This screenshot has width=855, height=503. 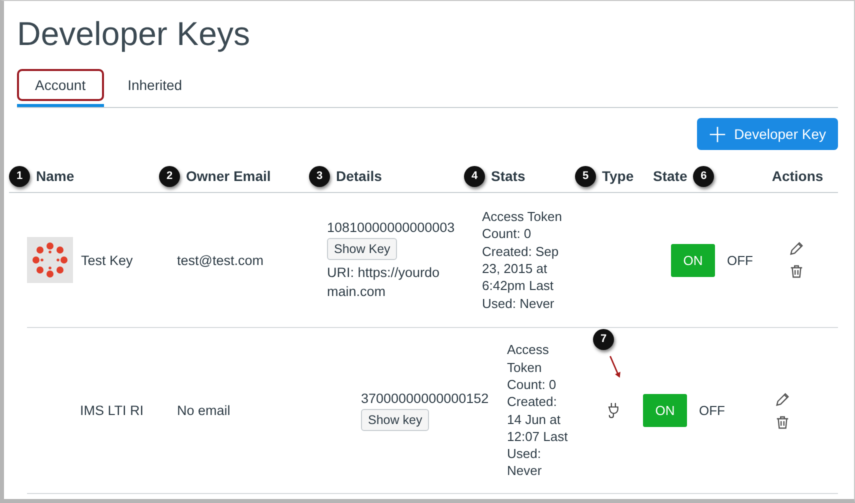 I want to click on column-header: Stats, so click(x=508, y=176).